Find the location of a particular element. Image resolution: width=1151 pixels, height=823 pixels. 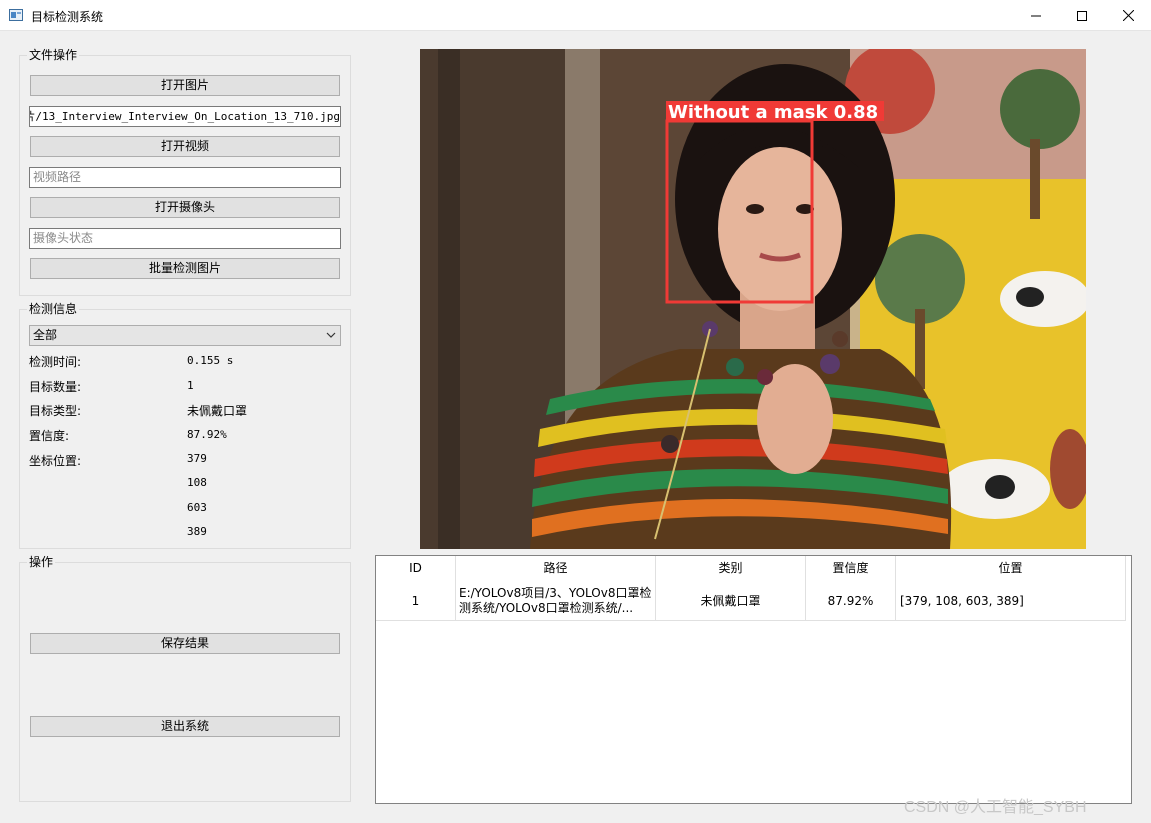

title-bar: 目标检测系统 is located at coordinates (575, 15).